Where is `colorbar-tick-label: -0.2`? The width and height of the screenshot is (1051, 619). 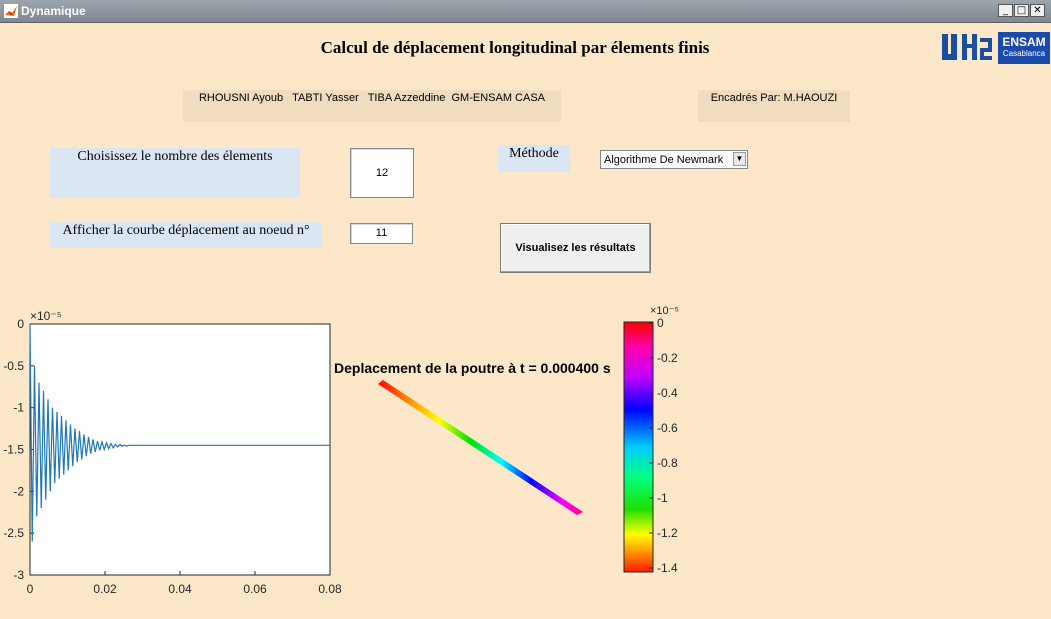
colorbar-tick-label: -0.2 is located at coordinates (667, 358).